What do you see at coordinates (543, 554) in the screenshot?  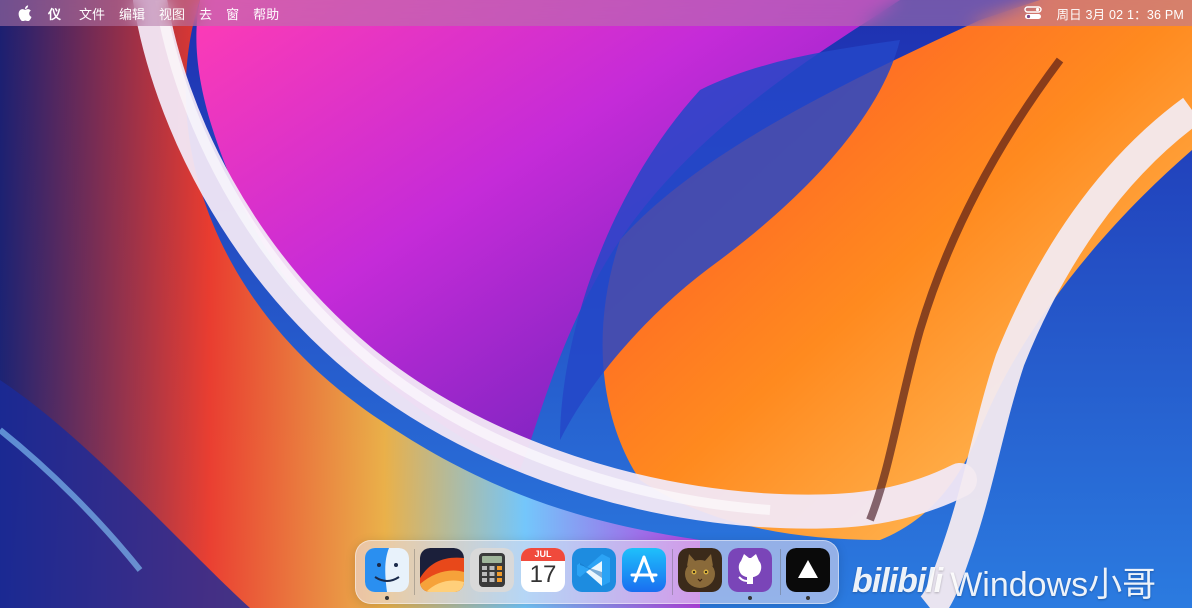 I see `calendar-month: JUL` at bounding box center [543, 554].